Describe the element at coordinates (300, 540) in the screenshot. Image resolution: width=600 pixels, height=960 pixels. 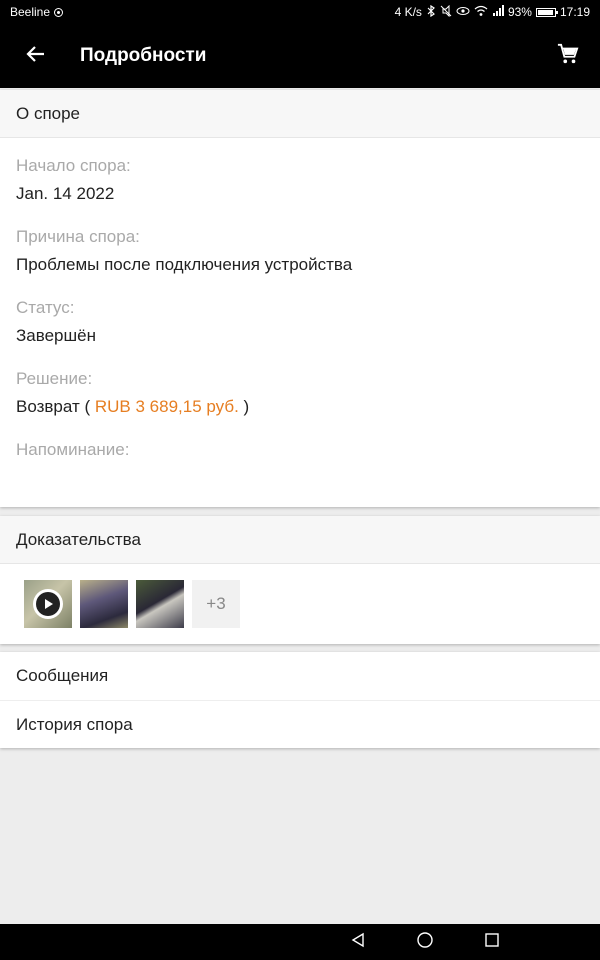
I see `evidence-header: Доказательства` at that location.